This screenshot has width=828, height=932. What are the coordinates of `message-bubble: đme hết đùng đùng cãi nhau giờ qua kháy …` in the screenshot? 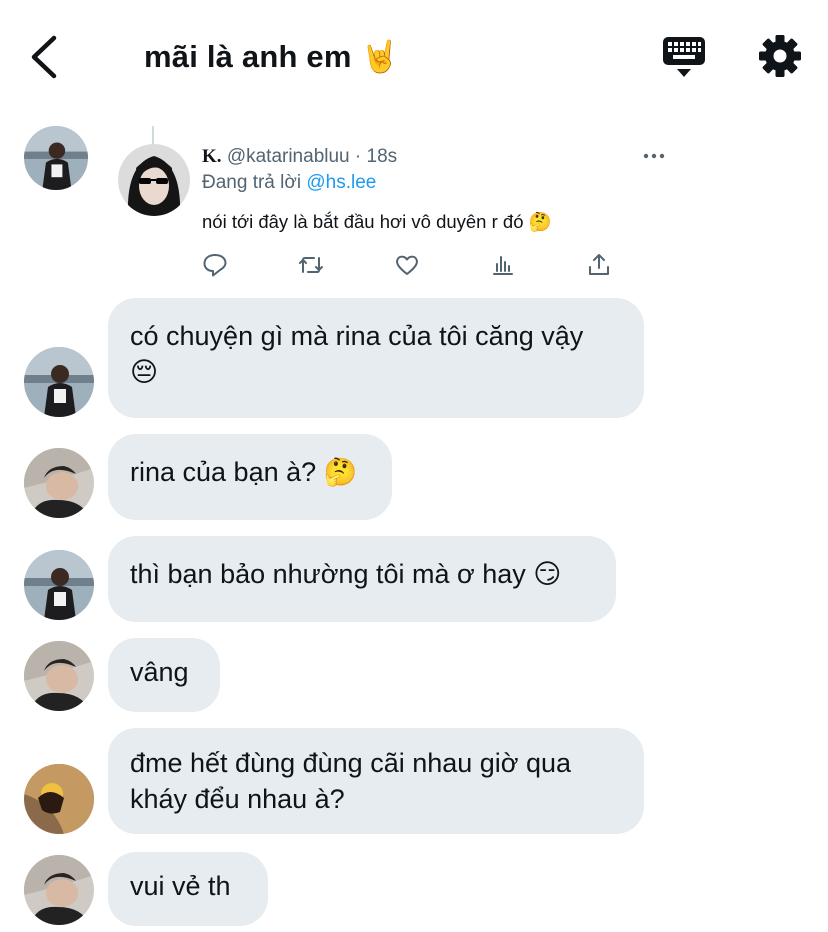 It's located at (376, 781).